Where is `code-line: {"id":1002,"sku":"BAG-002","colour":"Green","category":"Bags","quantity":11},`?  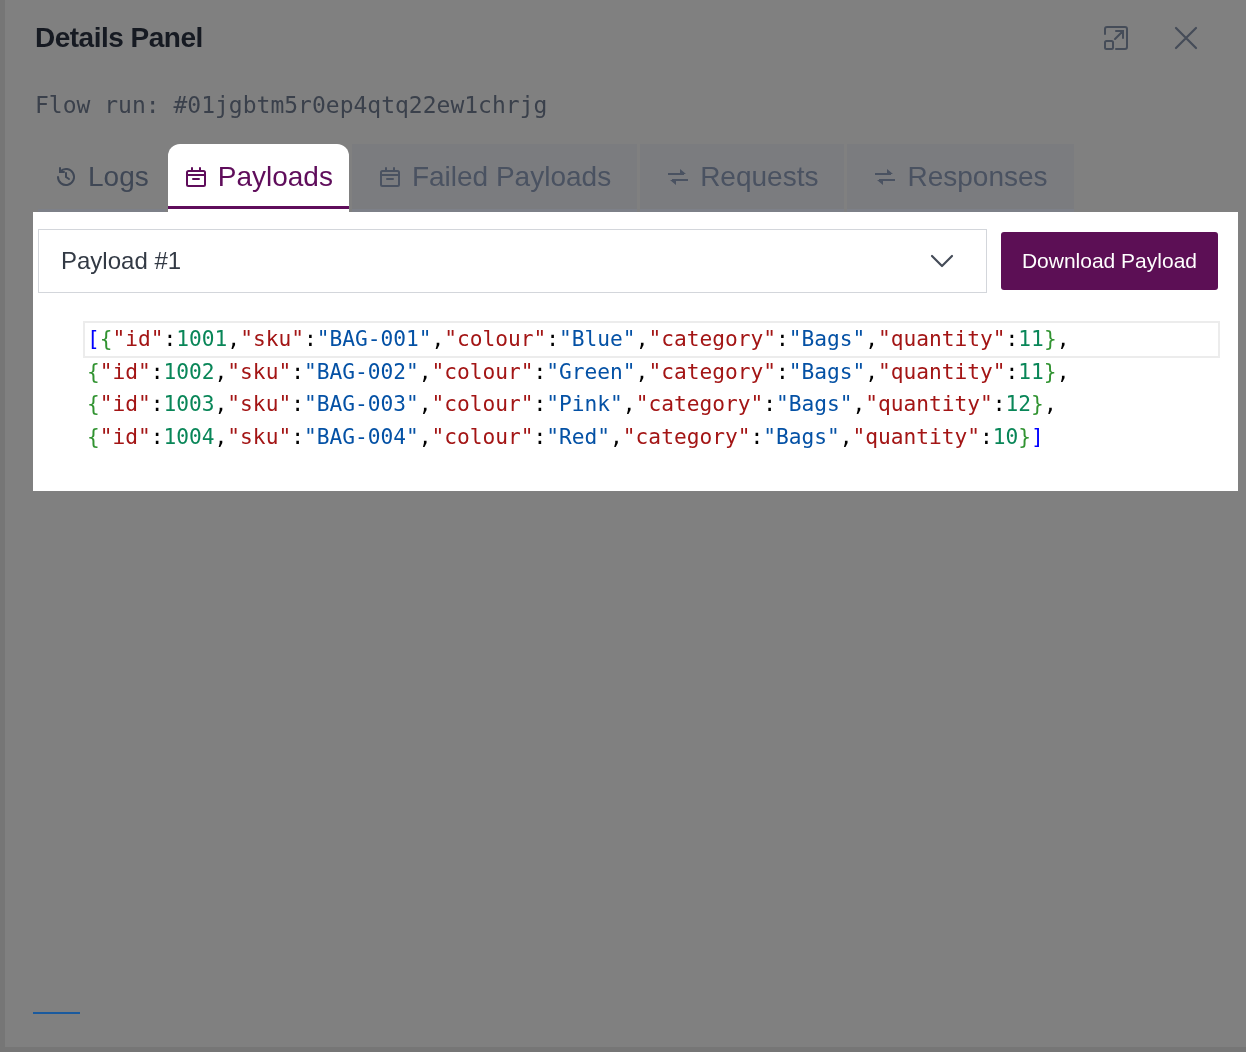 code-line: {"id":1002,"sku":"BAG-002","colour":"Green","category":"Bags","quantity":11}, is located at coordinates (578, 371).